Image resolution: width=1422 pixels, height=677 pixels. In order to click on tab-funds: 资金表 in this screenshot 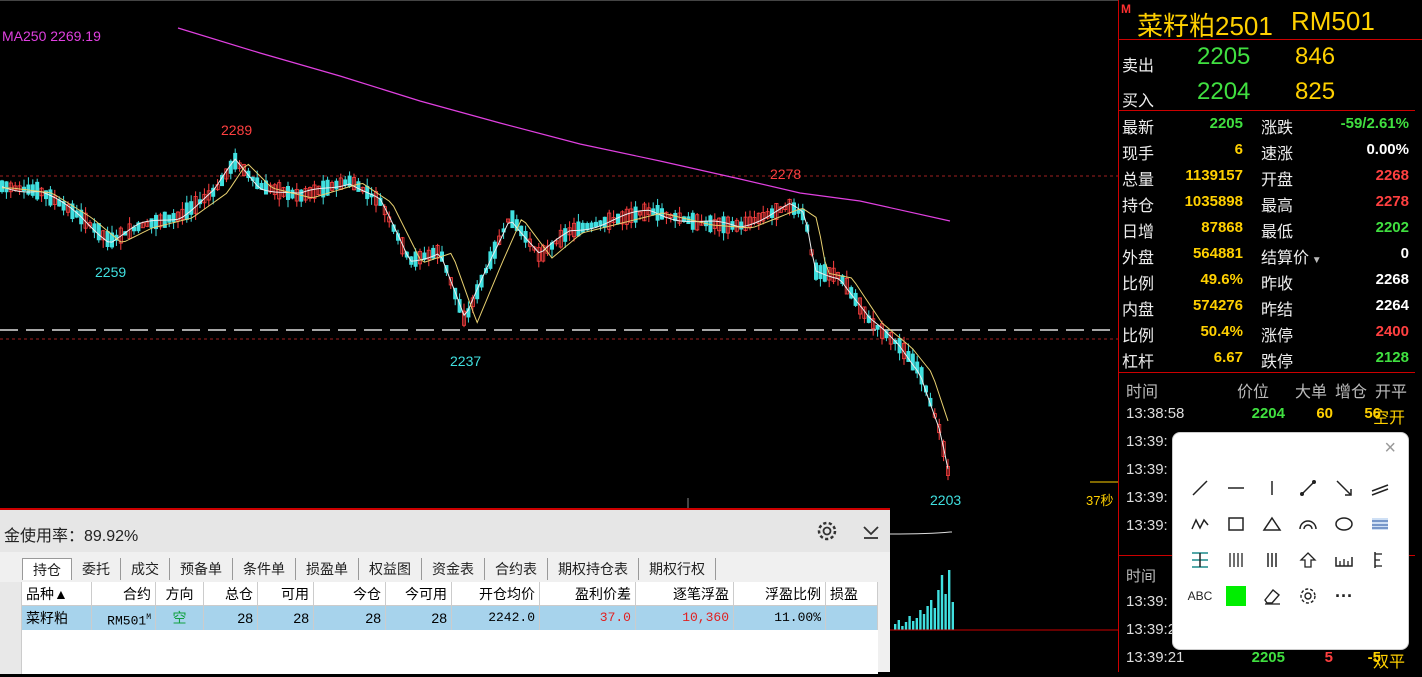, I will do `click(453, 569)`.